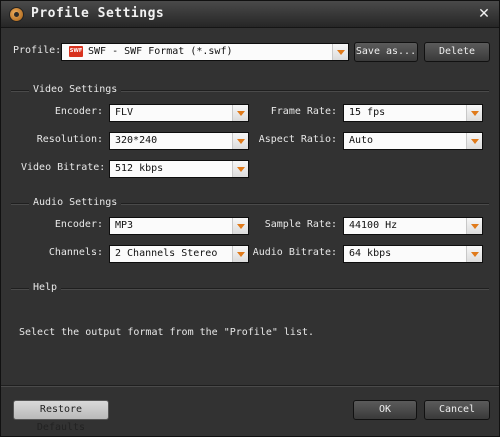  Describe the element at coordinates (76, 51) in the screenshot. I see `swf-format-icon: SWF` at that location.